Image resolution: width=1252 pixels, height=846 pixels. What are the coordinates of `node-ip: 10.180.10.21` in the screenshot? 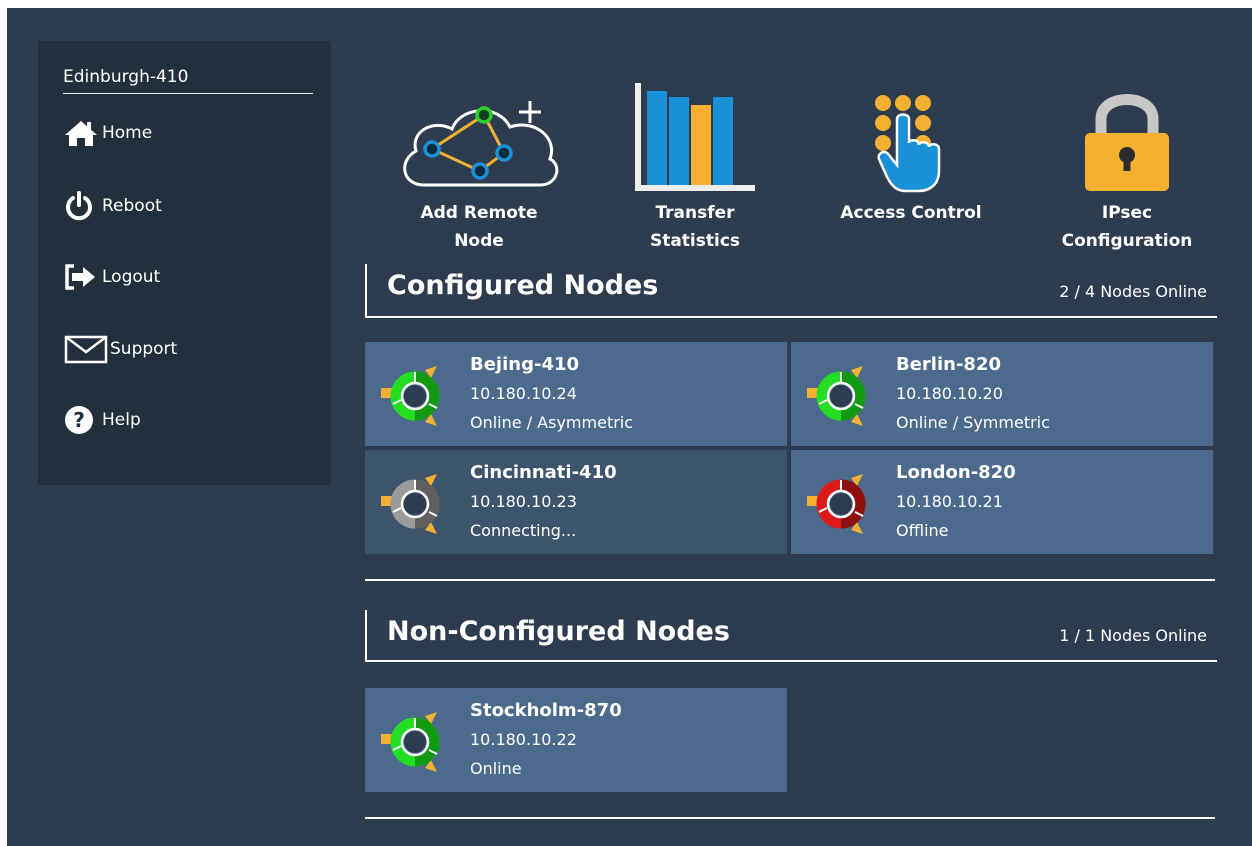 It's located at (949, 501).